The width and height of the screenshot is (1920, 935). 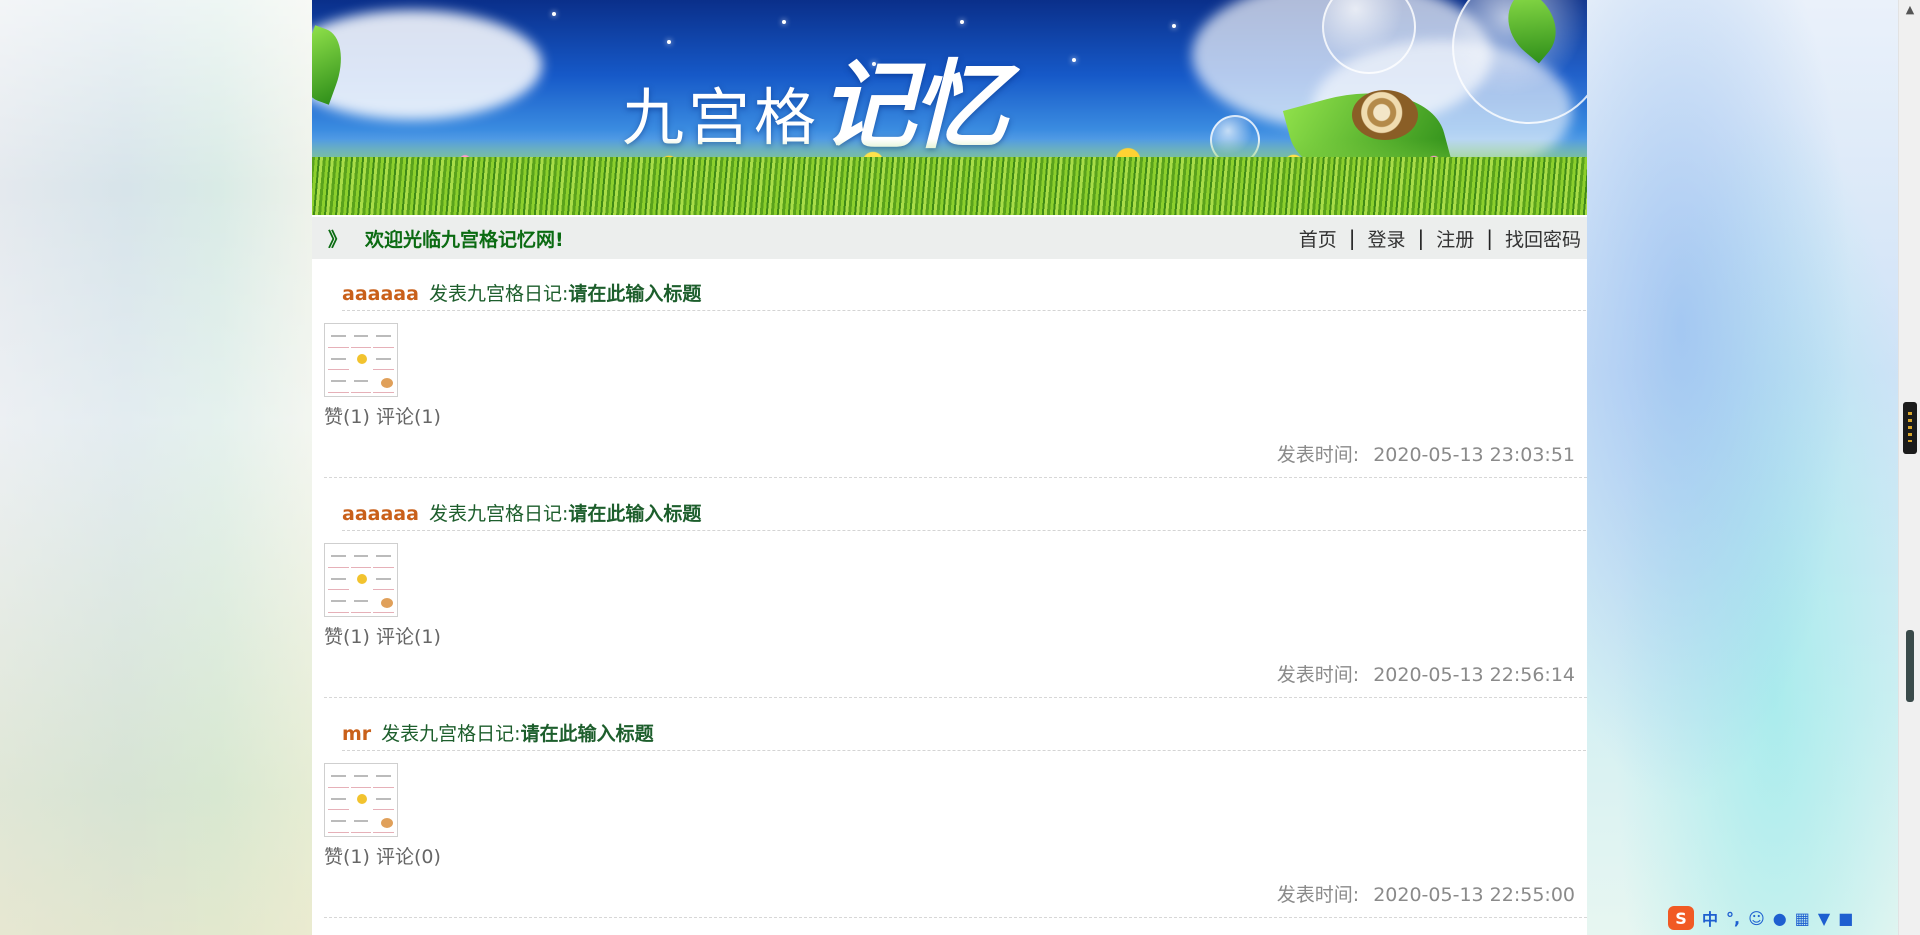 I want to click on scroll-indicator, so click(x=1910, y=666).